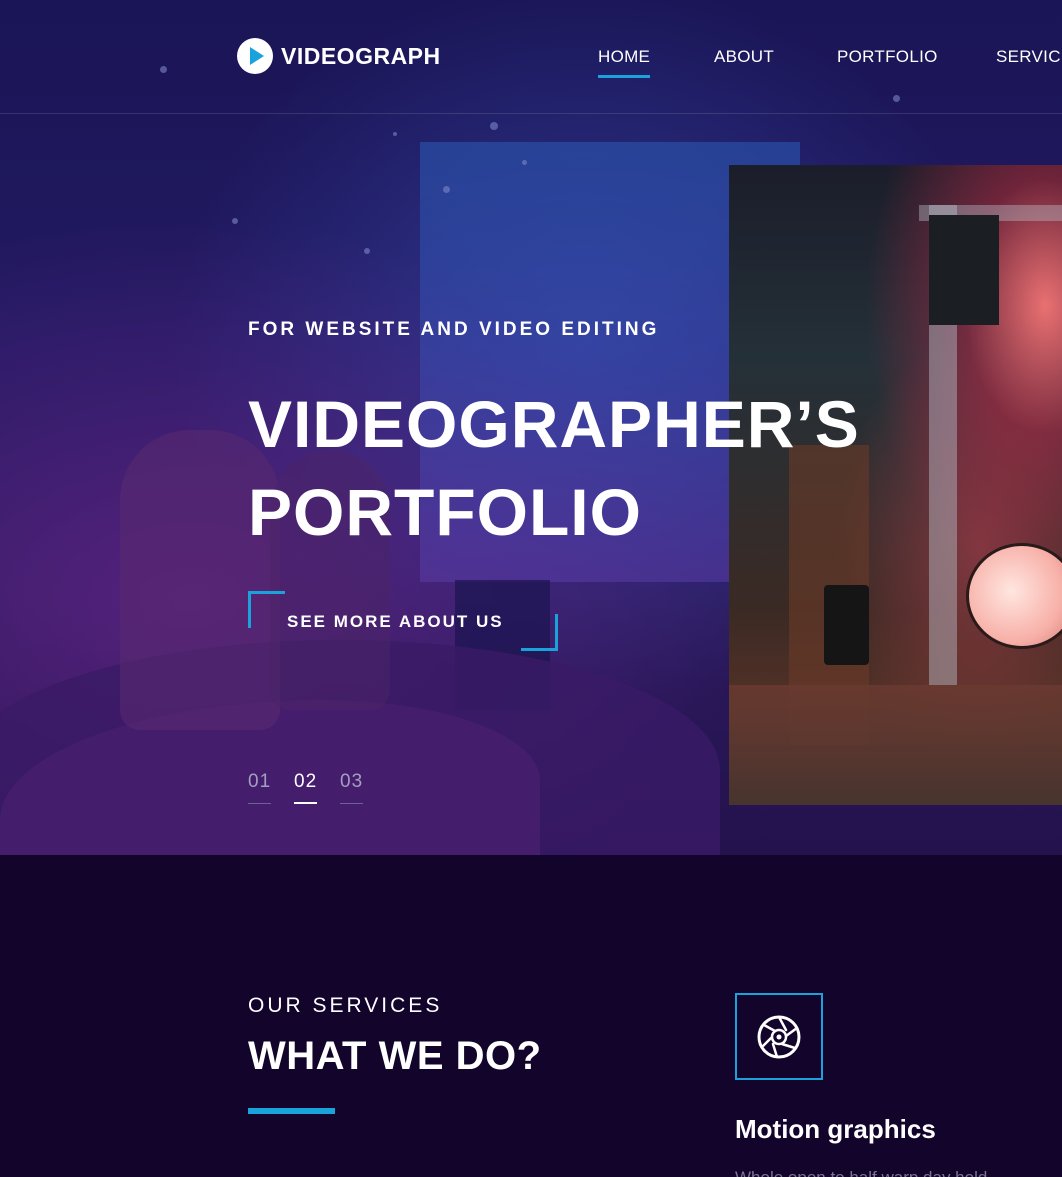 This screenshot has width=1062, height=1177. I want to click on hero-eyebrow: FOR WEBSITE AND VIDEO EDITING, so click(454, 329).